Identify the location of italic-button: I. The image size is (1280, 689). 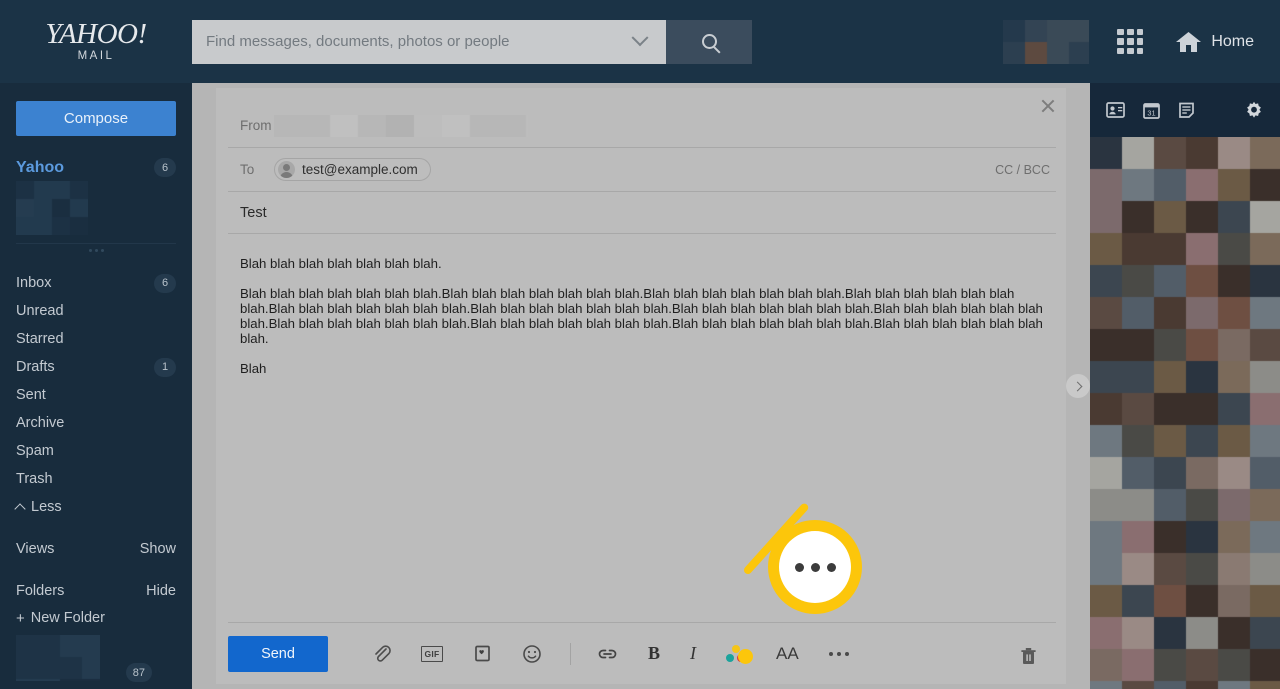
(693, 653).